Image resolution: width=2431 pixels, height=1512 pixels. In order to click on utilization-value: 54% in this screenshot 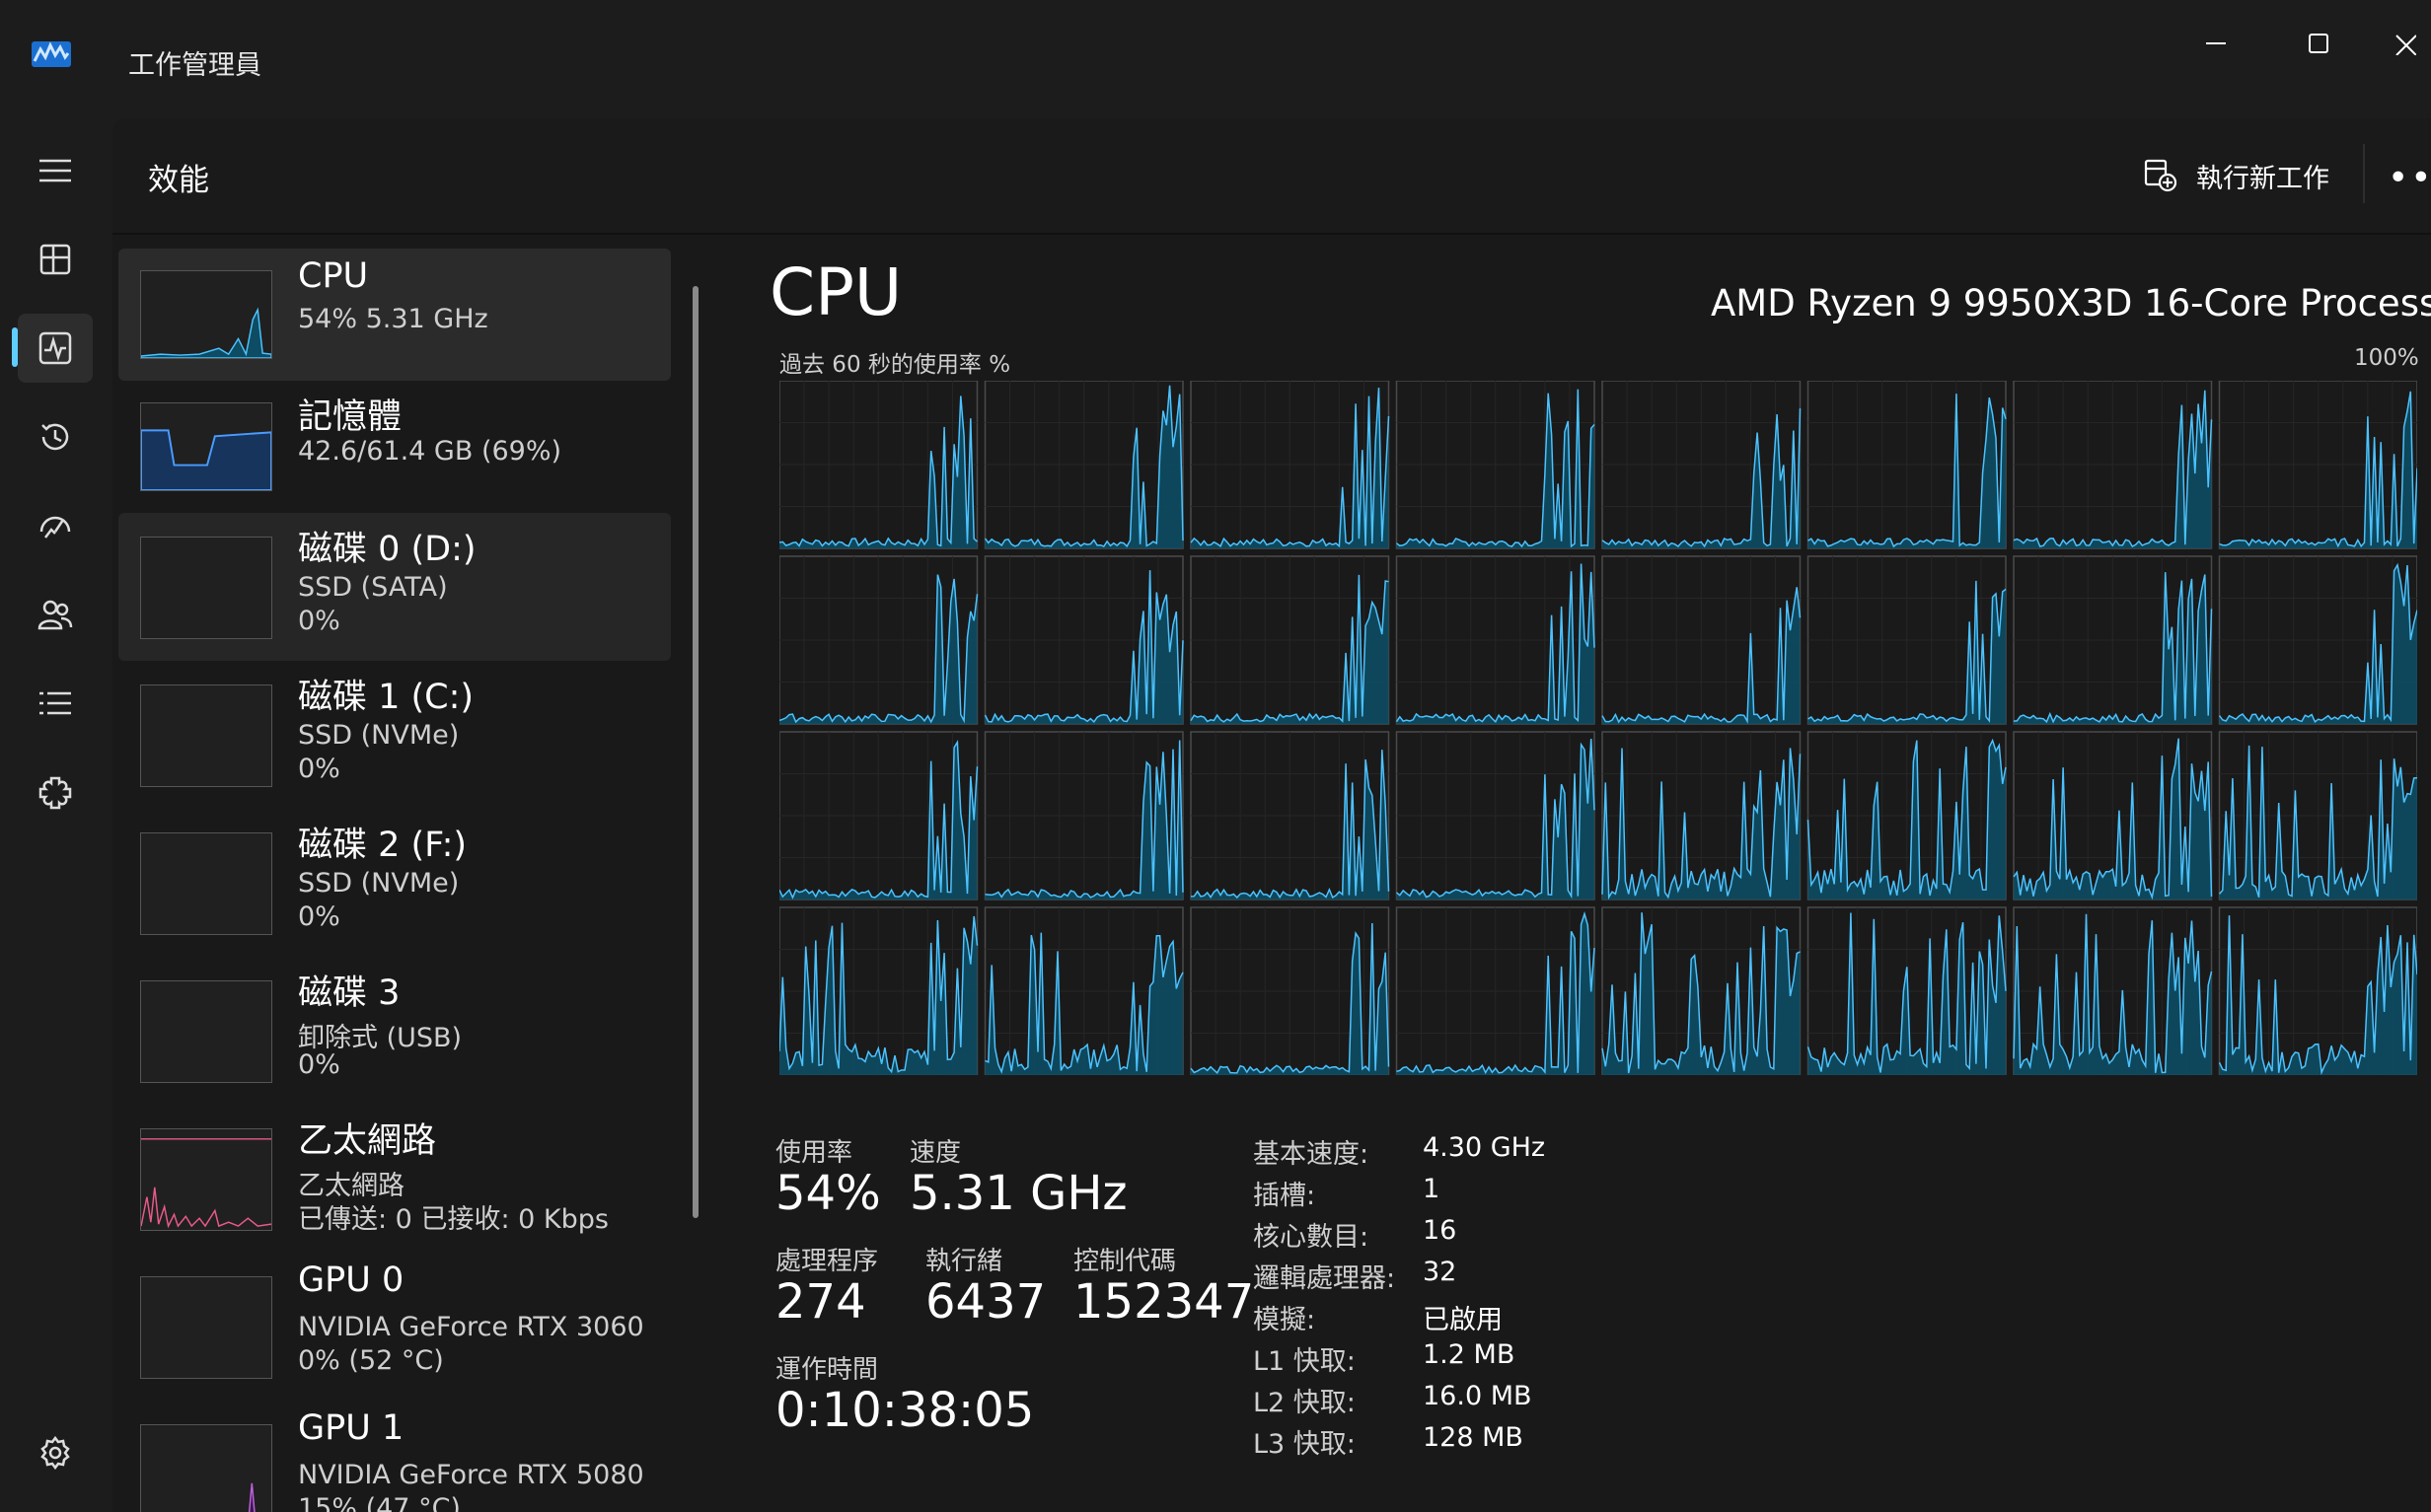, I will do `click(828, 1193)`.